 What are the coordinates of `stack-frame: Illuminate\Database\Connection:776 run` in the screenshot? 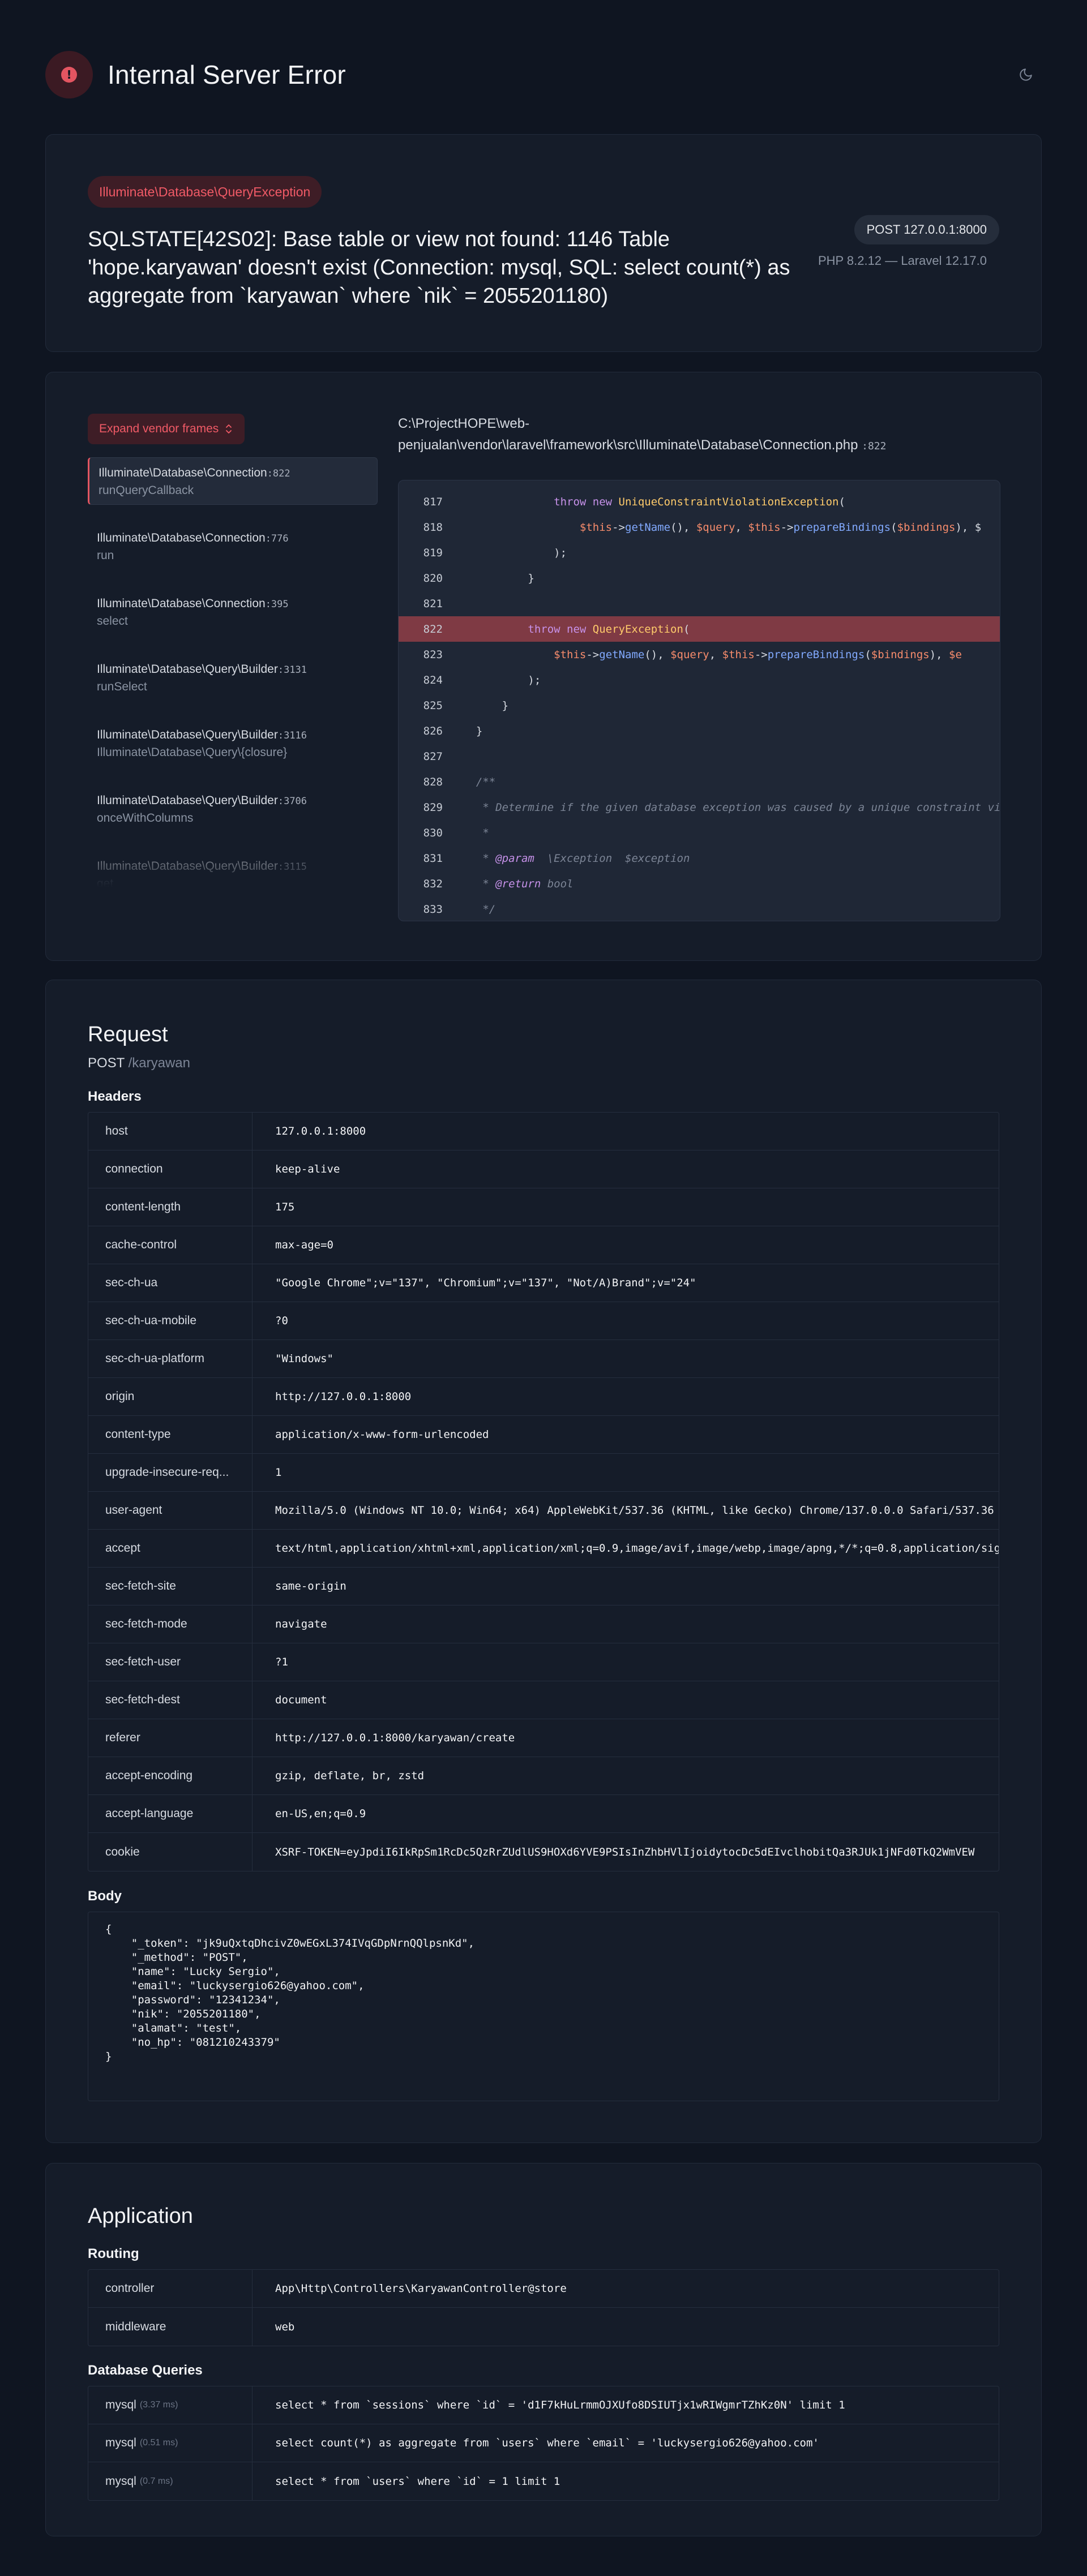 It's located at (233, 546).